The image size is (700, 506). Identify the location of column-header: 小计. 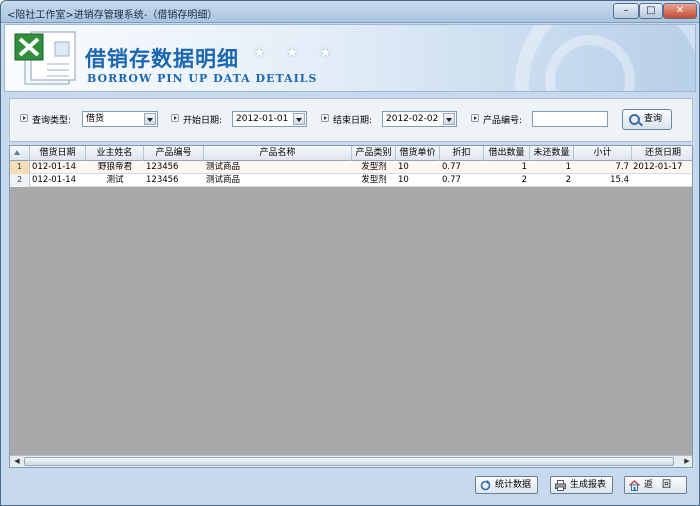
(603, 153).